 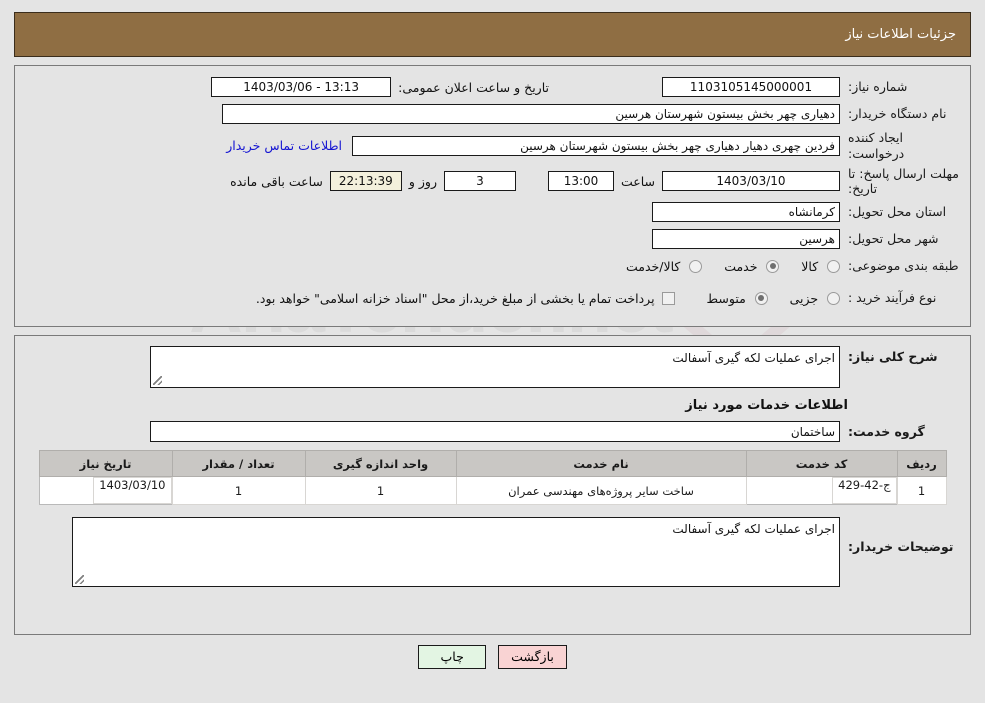 I want to click on buyer-notes-textarea: اجرای عملیات لکه گیری آسفالت, so click(x=456, y=552).